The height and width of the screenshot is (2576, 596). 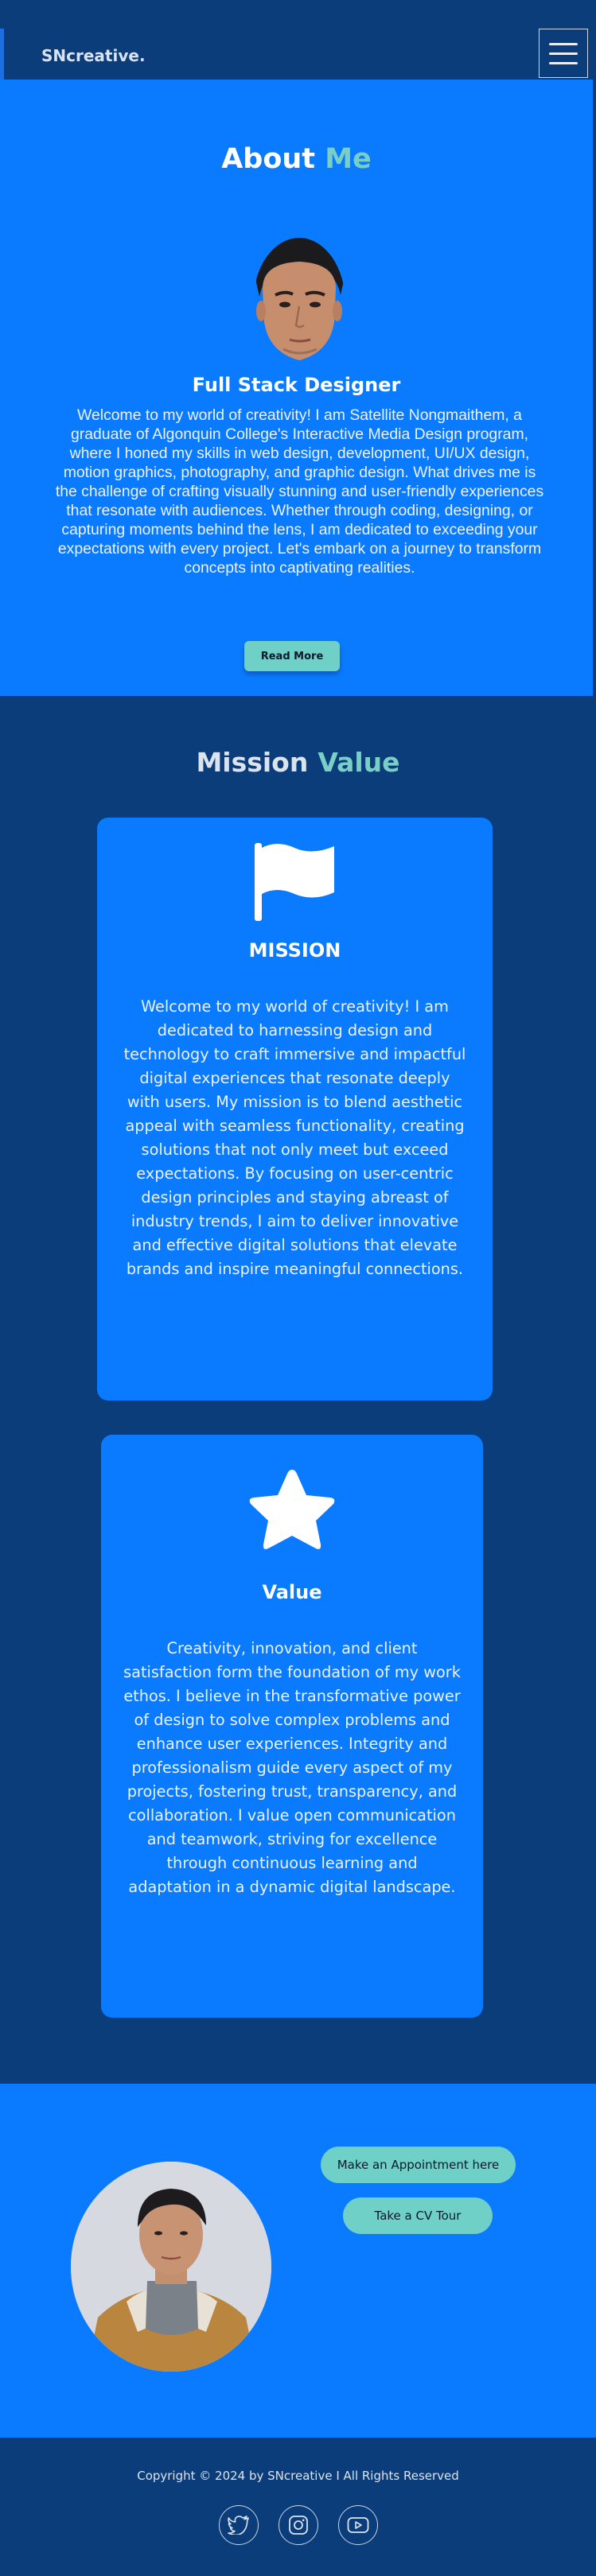 I want to click on hamburger-menu-icon, so click(x=564, y=53).